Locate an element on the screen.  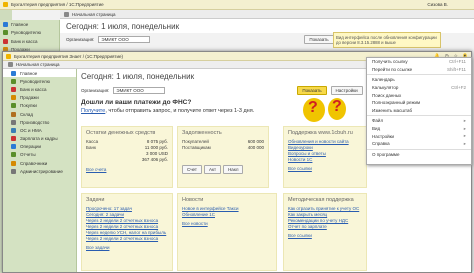
menu-item: О программе is located at coordinates (419, 155).